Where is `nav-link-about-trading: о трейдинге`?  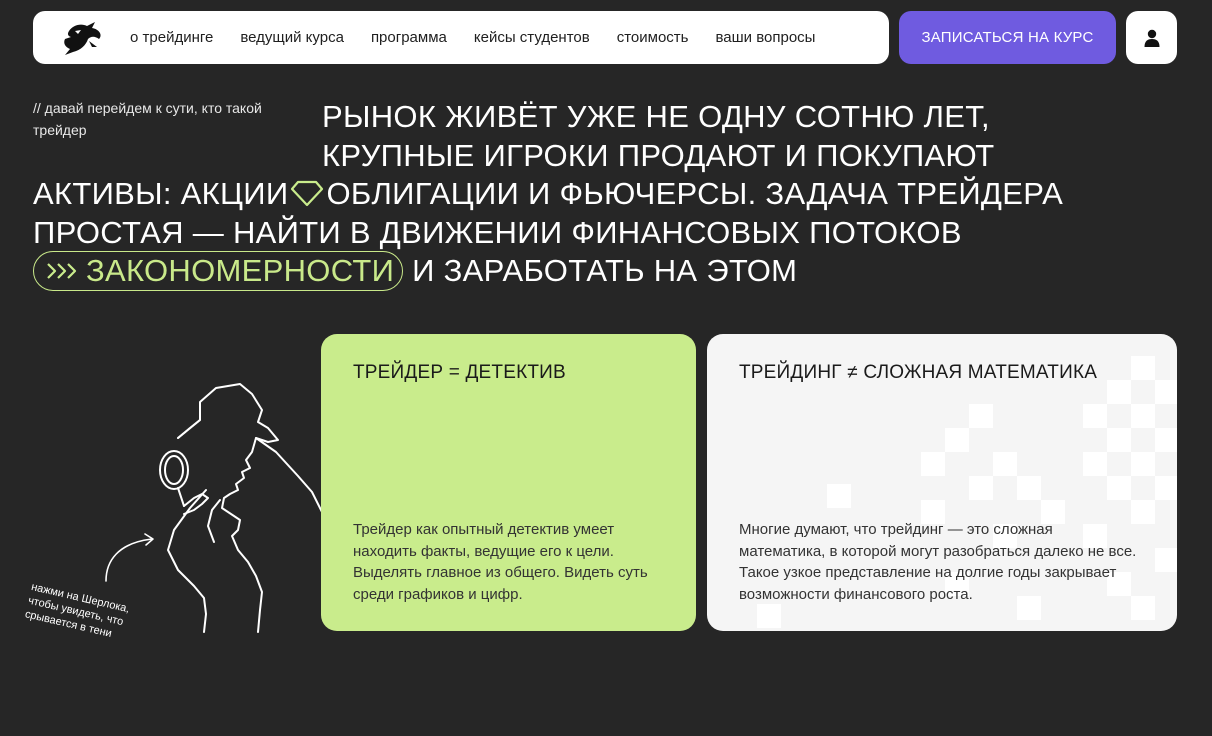 nav-link-about-trading: о трейдинге is located at coordinates (171, 37).